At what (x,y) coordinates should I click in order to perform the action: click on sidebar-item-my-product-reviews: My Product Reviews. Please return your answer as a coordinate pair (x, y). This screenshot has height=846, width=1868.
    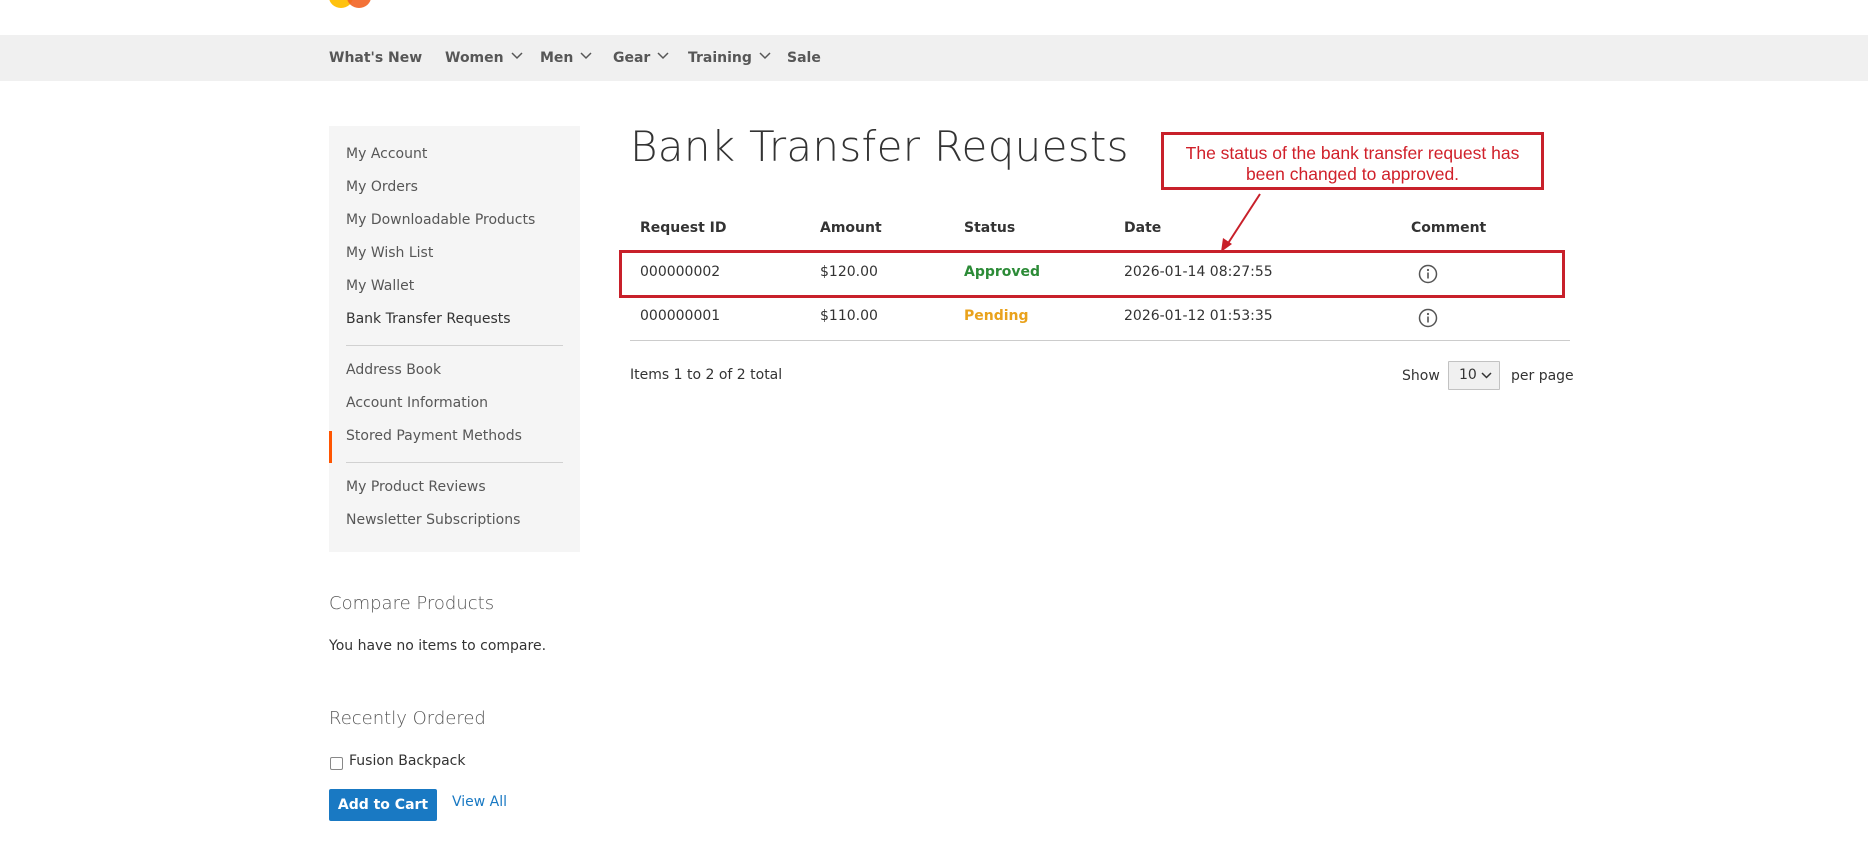
    Looking at the image, I should click on (416, 487).